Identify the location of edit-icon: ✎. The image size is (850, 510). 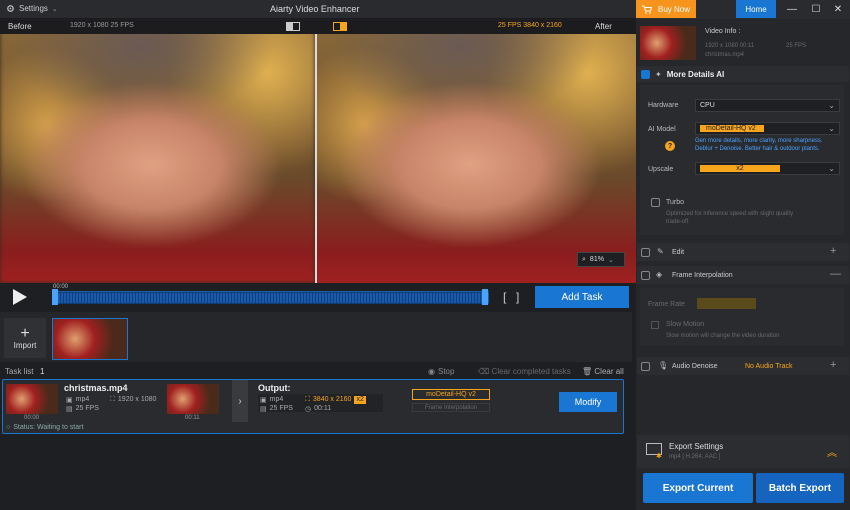
(660, 251).